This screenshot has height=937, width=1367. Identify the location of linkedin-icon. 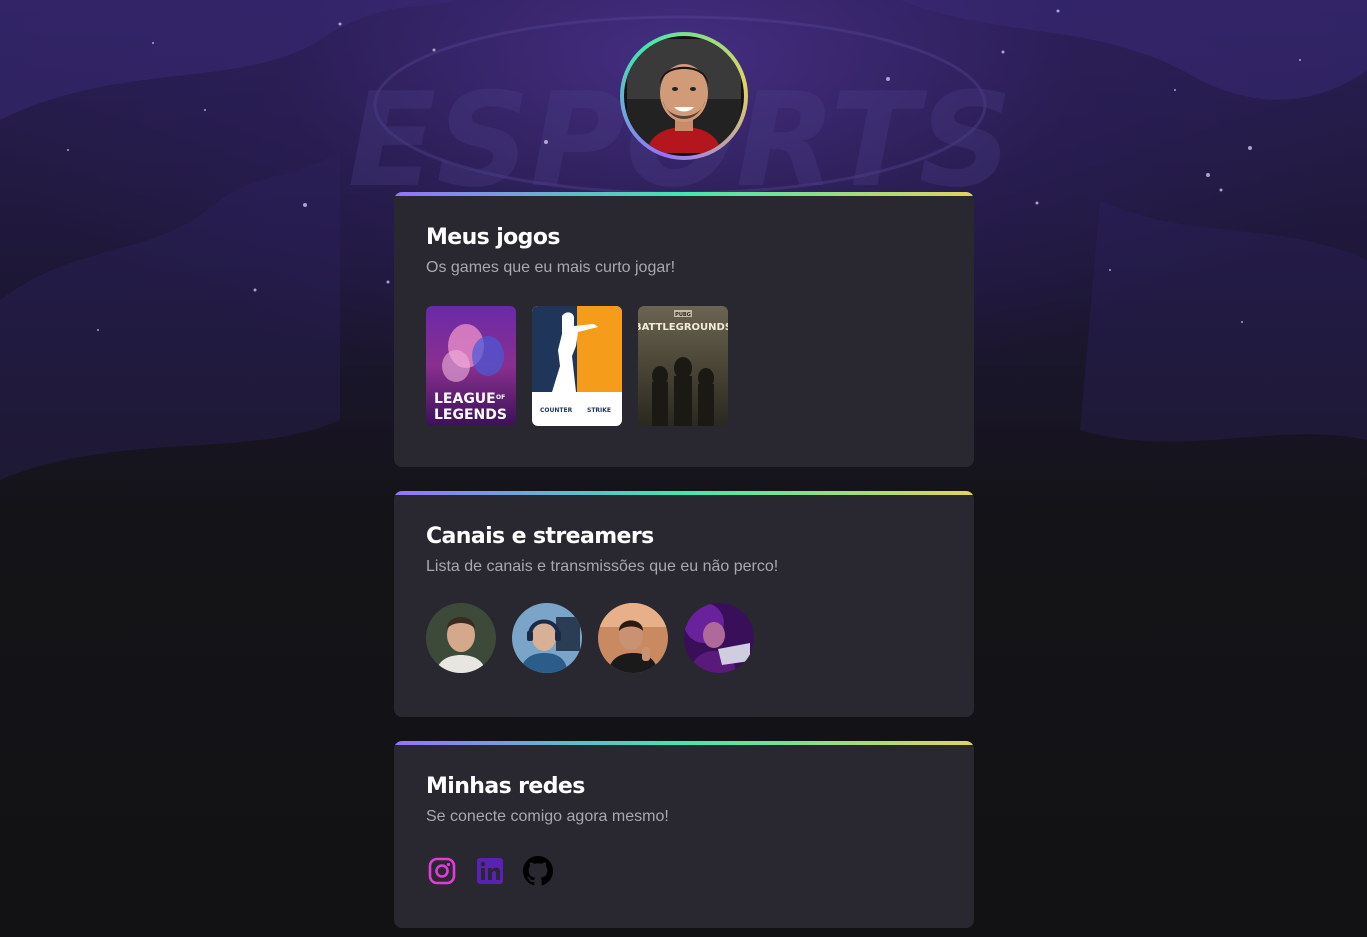
(490, 871).